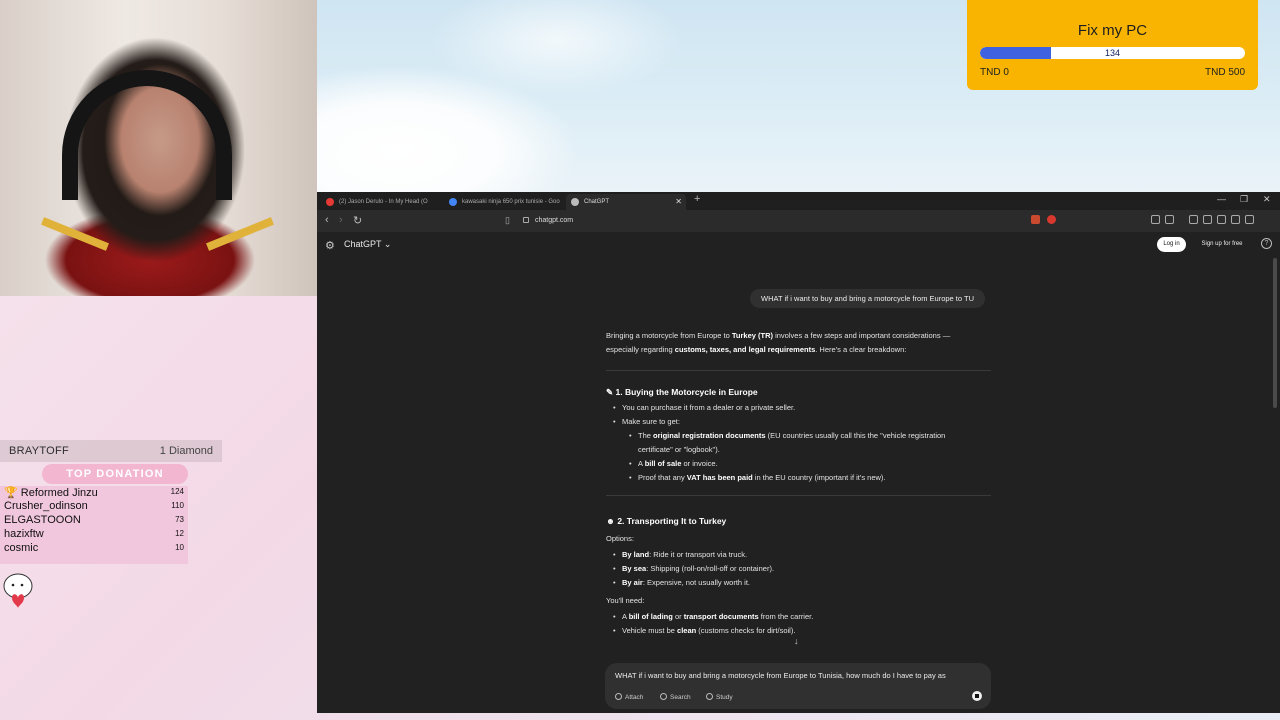 This screenshot has width=1280, height=720. I want to click on divider, so click(798, 495).